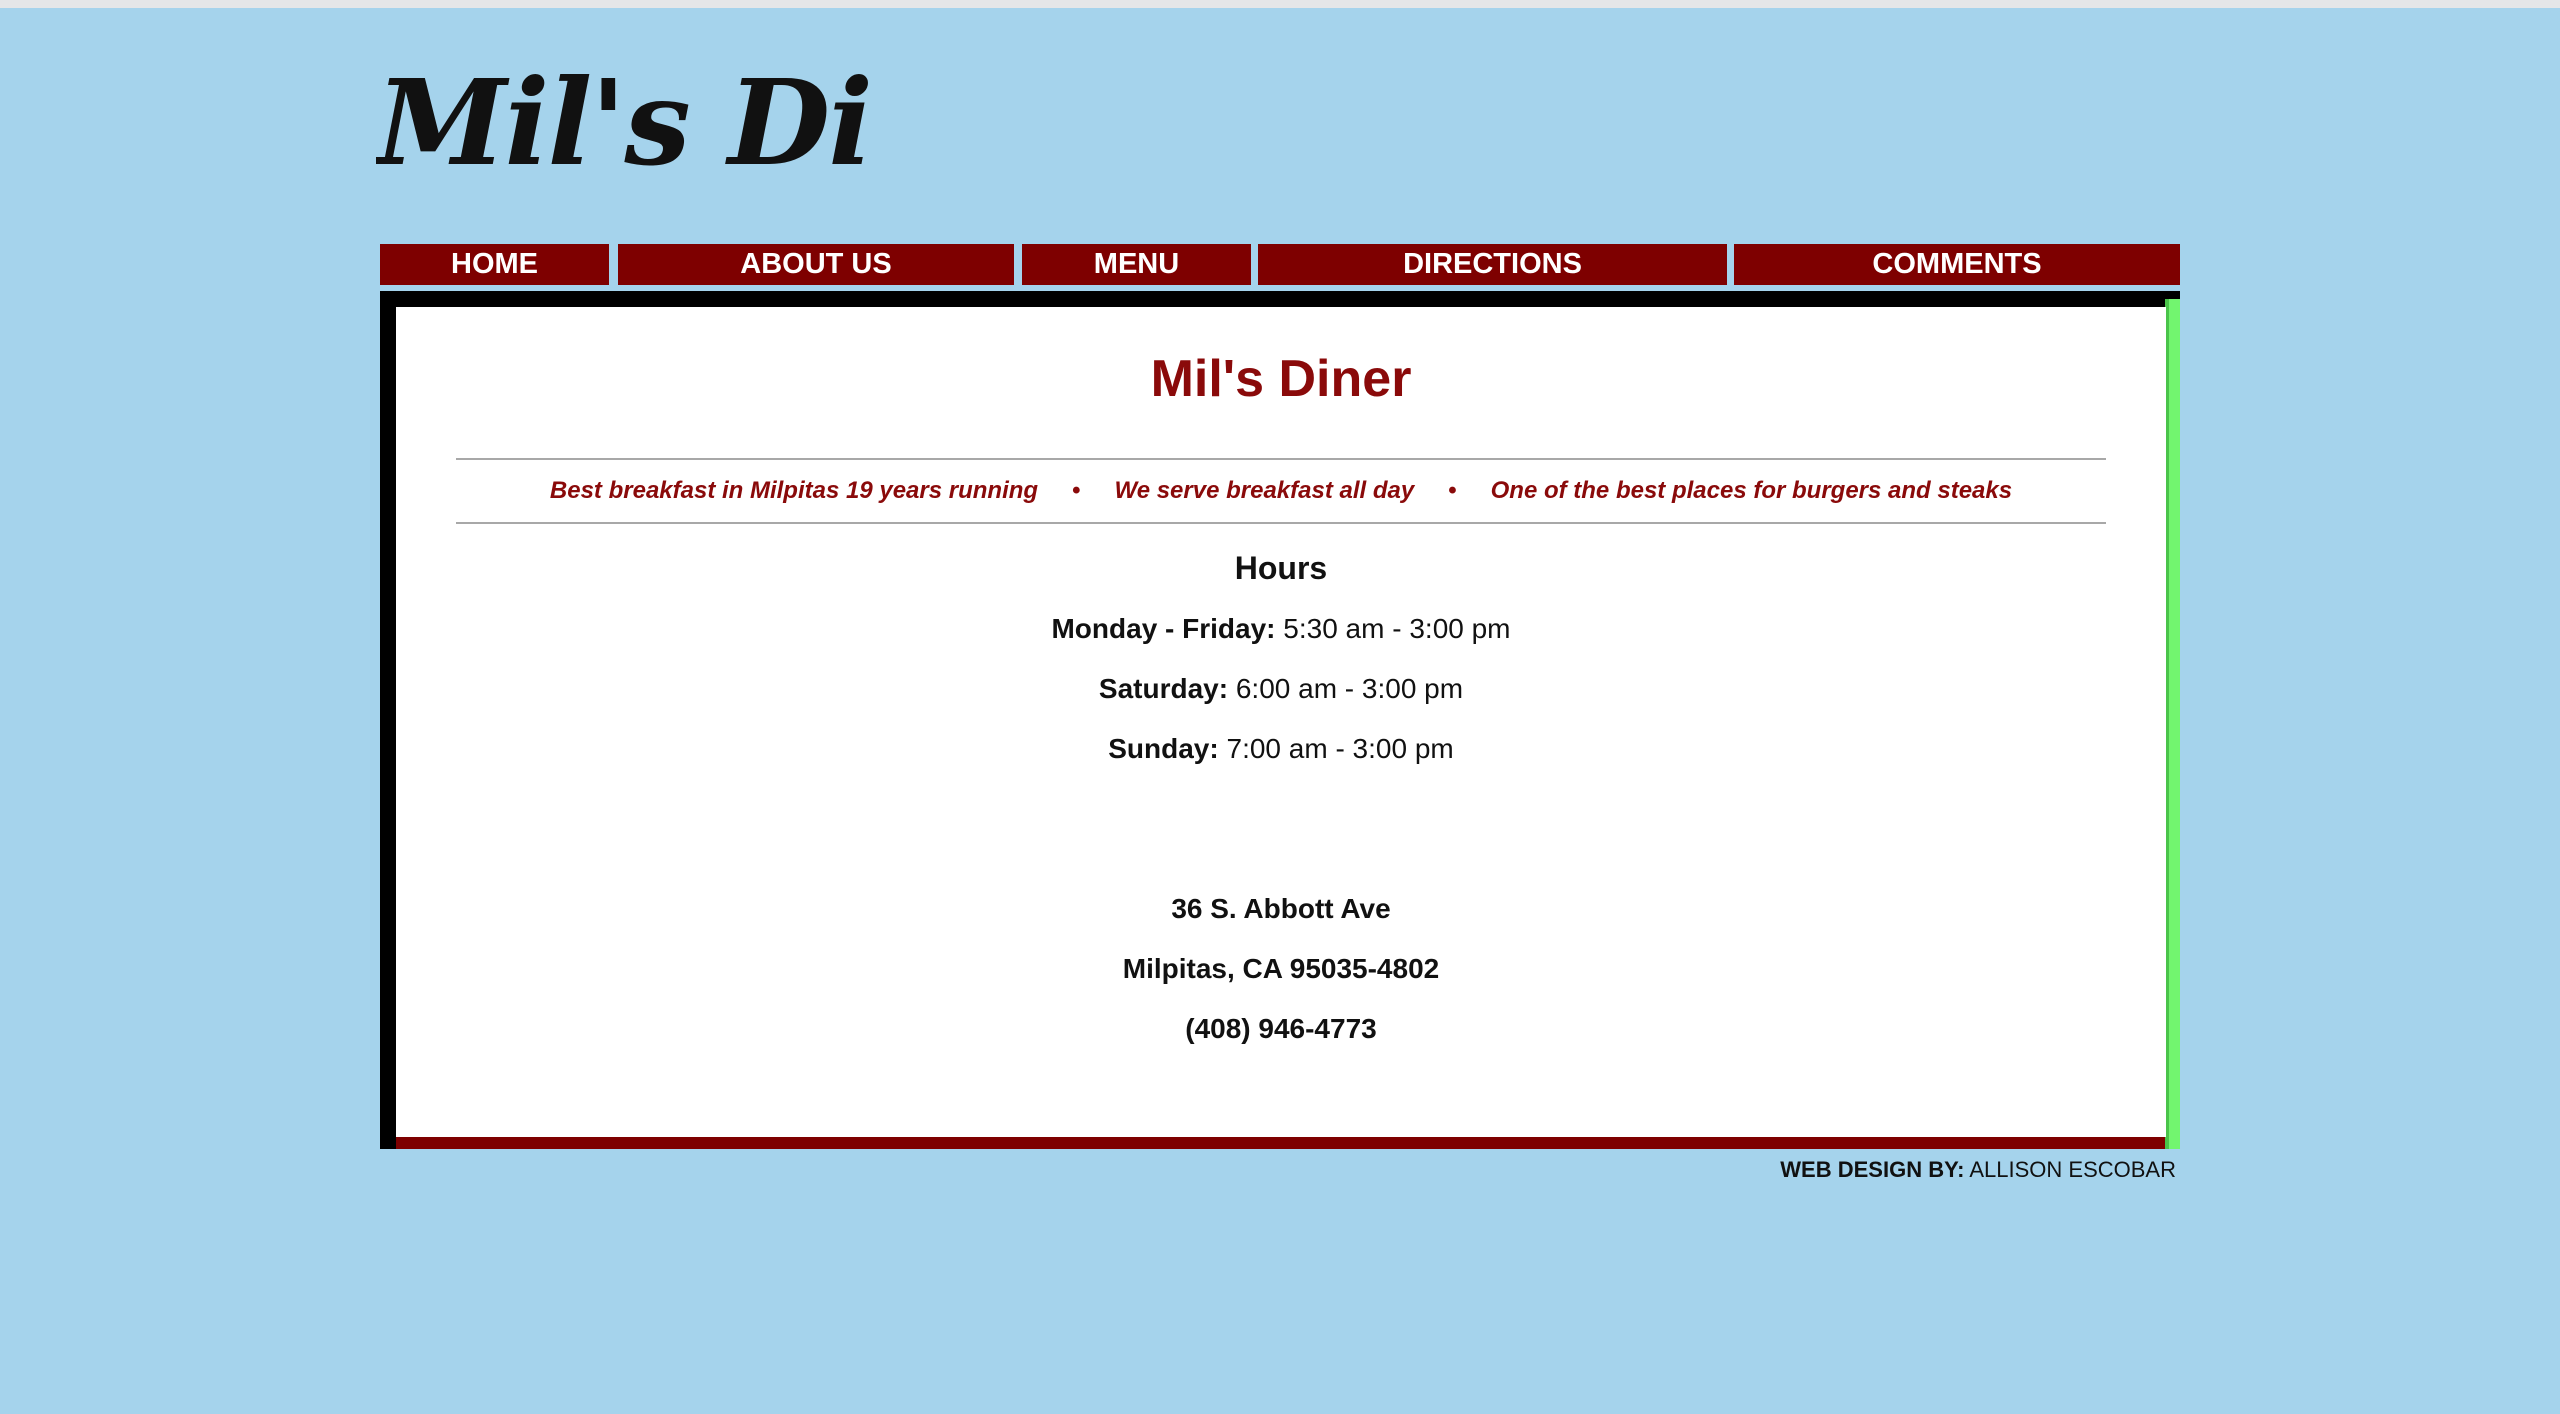 This screenshot has height=1414, width=2560. I want to click on hours-row: Saturday: 6:00 am - 3:00 pm, so click(1281, 689).